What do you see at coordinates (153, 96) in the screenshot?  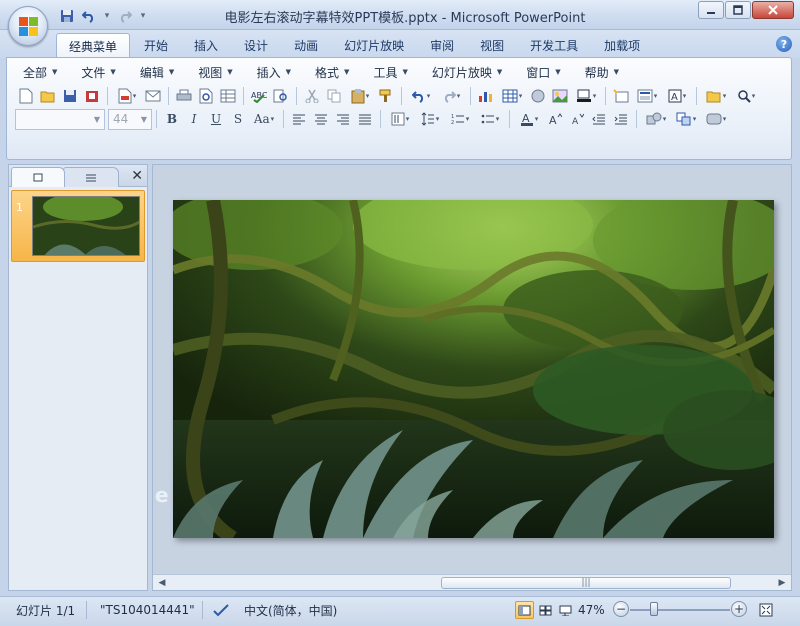 I see `email-icon` at bounding box center [153, 96].